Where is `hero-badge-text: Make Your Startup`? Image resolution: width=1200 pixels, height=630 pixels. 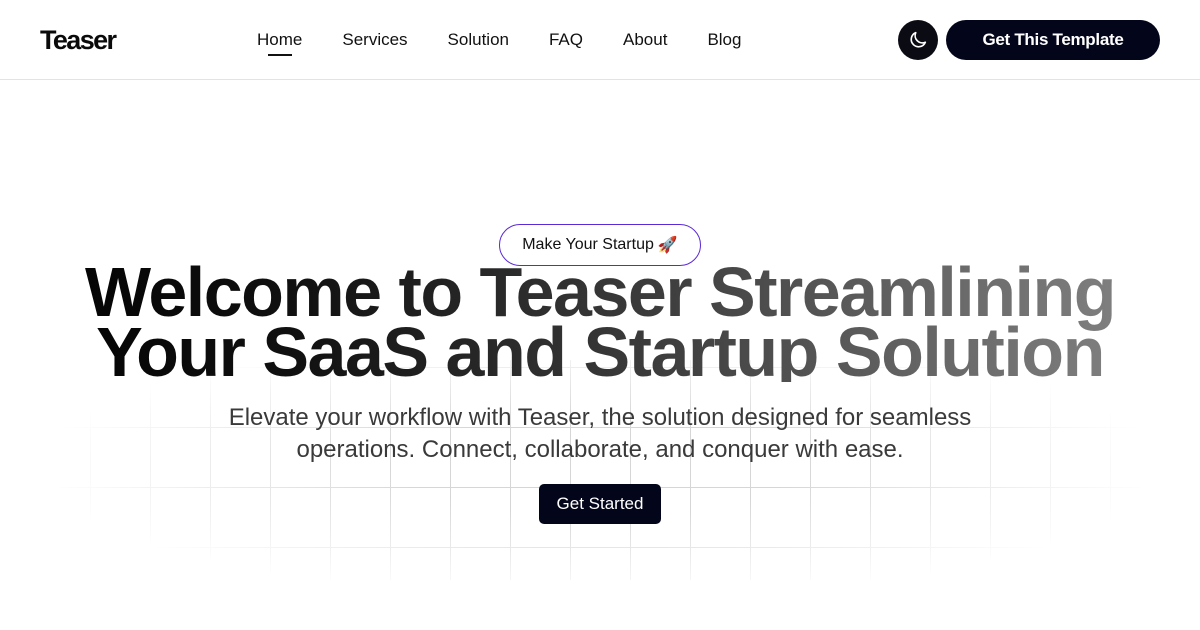
hero-badge-text: Make Your Startup is located at coordinates (588, 244).